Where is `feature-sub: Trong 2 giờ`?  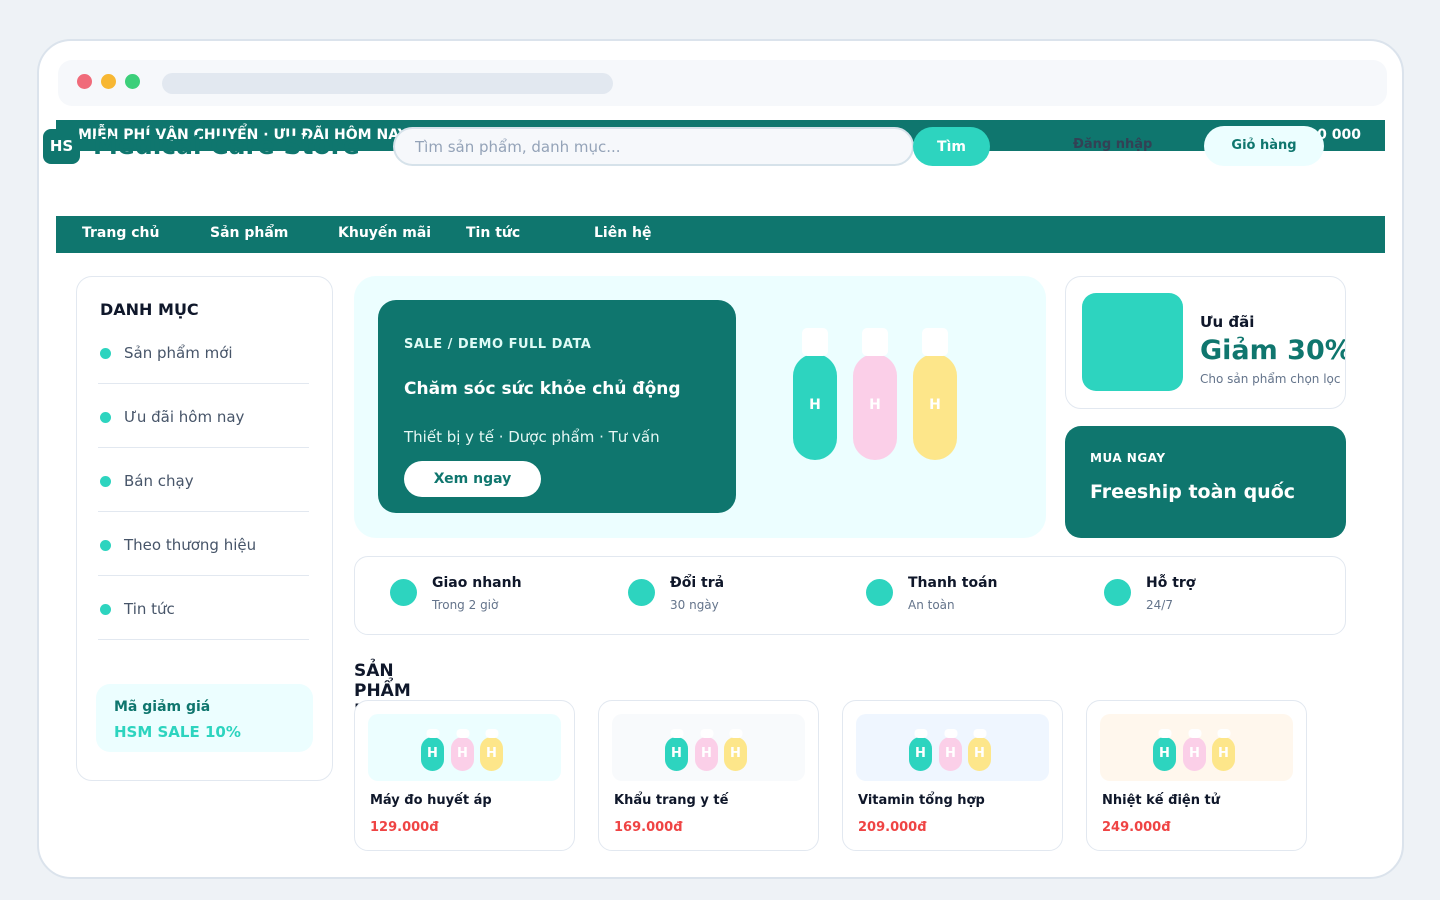 feature-sub: Trong 2 giờ is located at coordinates (465, 605).